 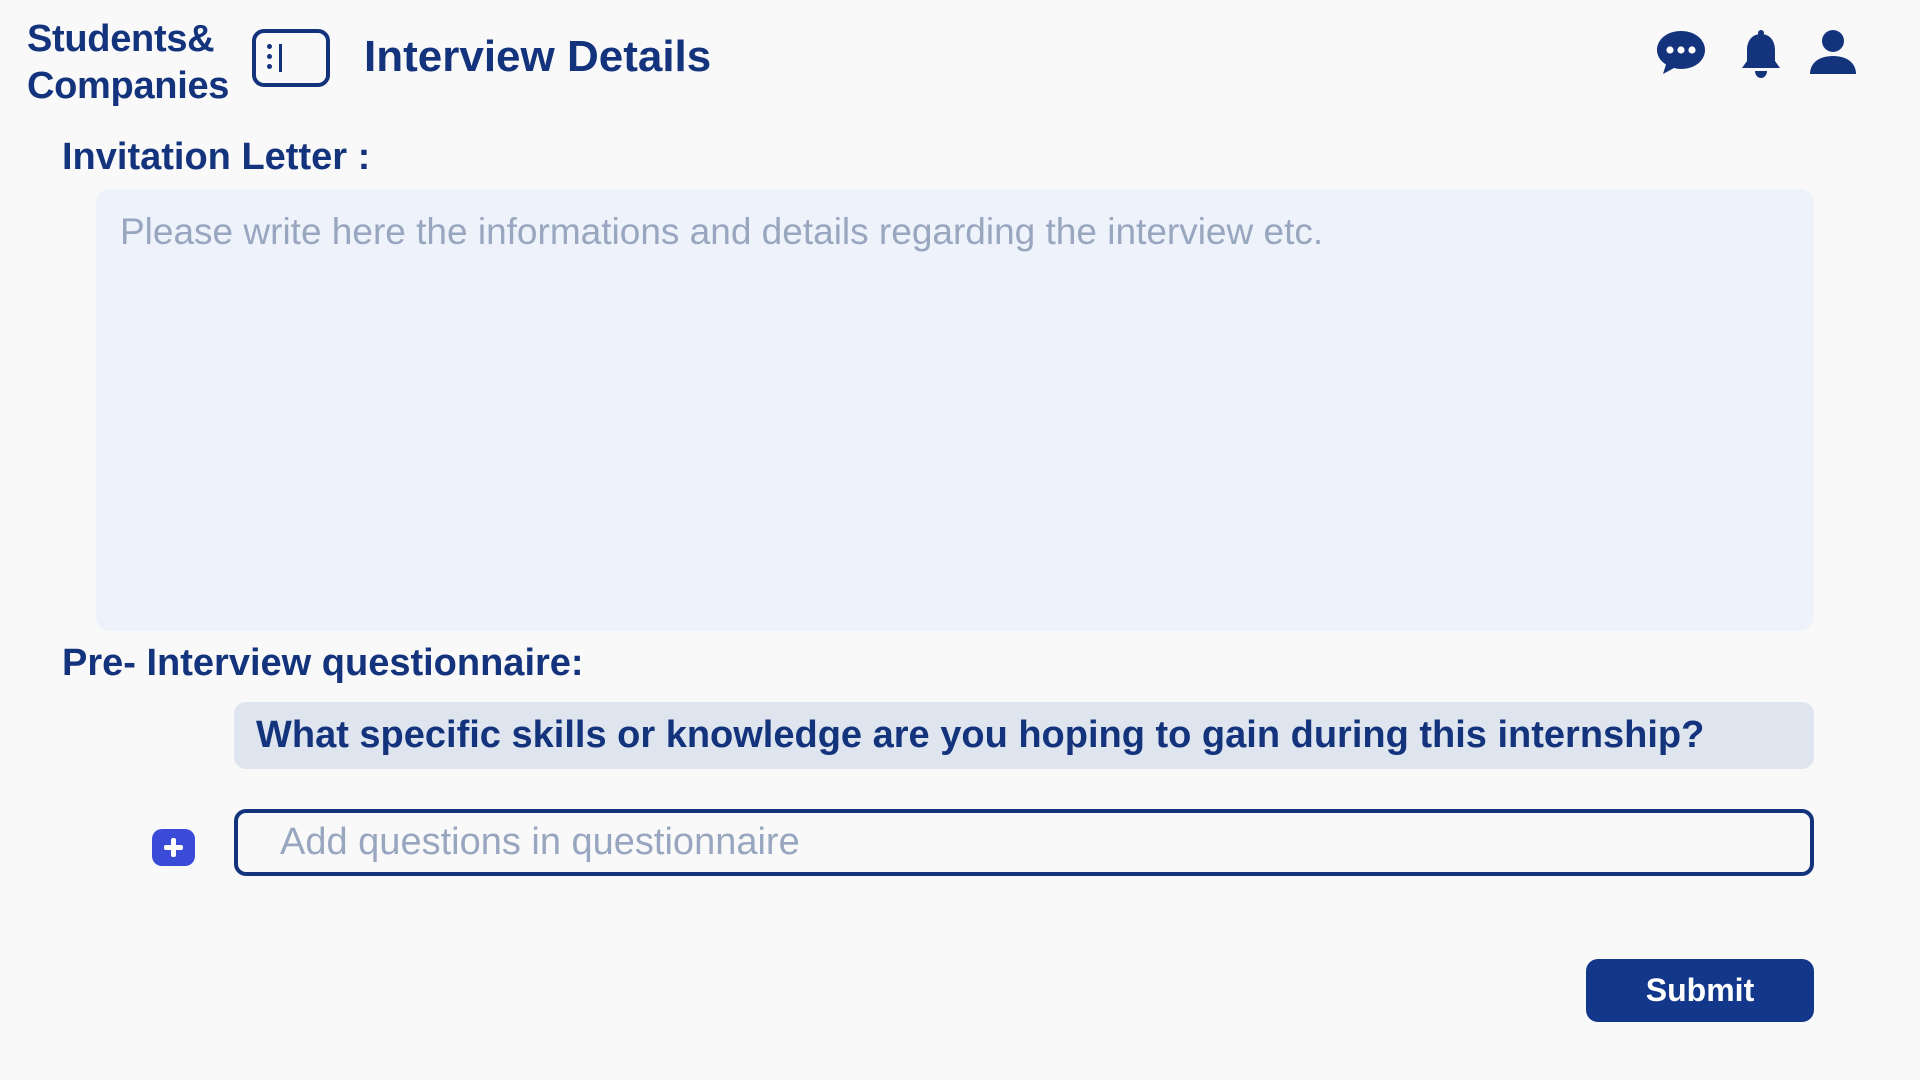 I want to click on add-question-button, so click(x=173, y=847).